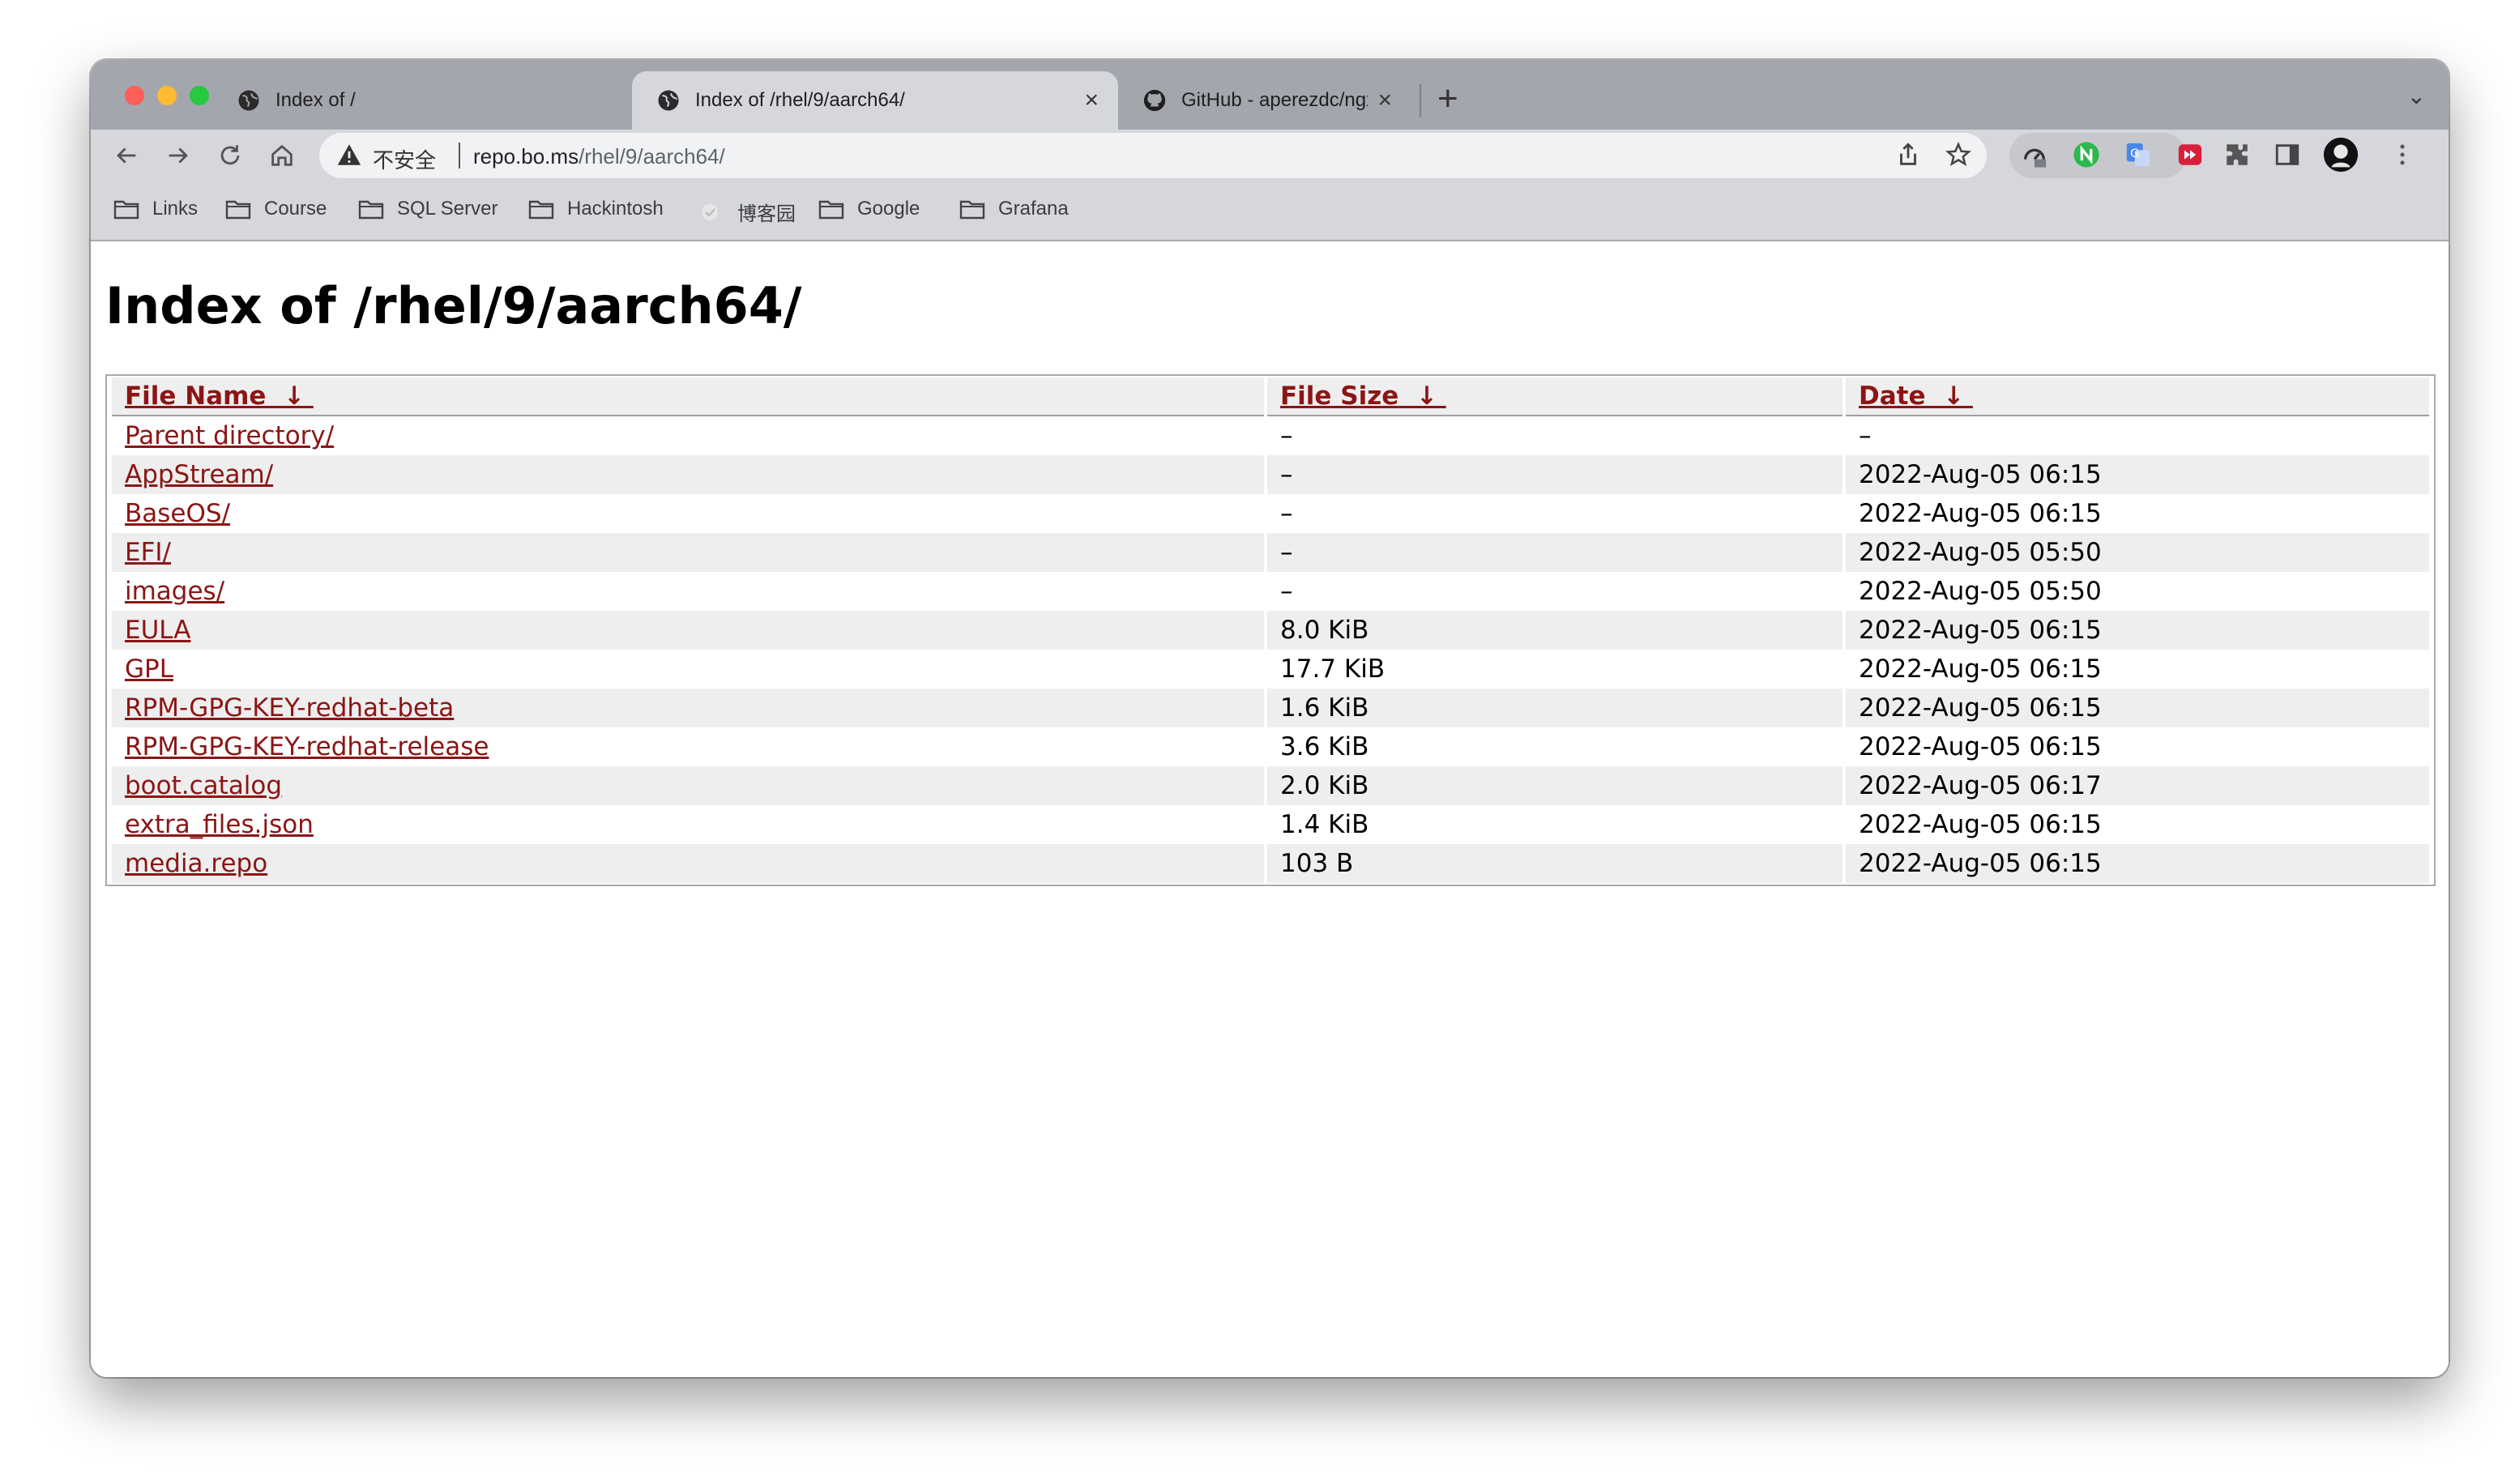  I want to click on tab-title: Index of /, so click(316, 100).